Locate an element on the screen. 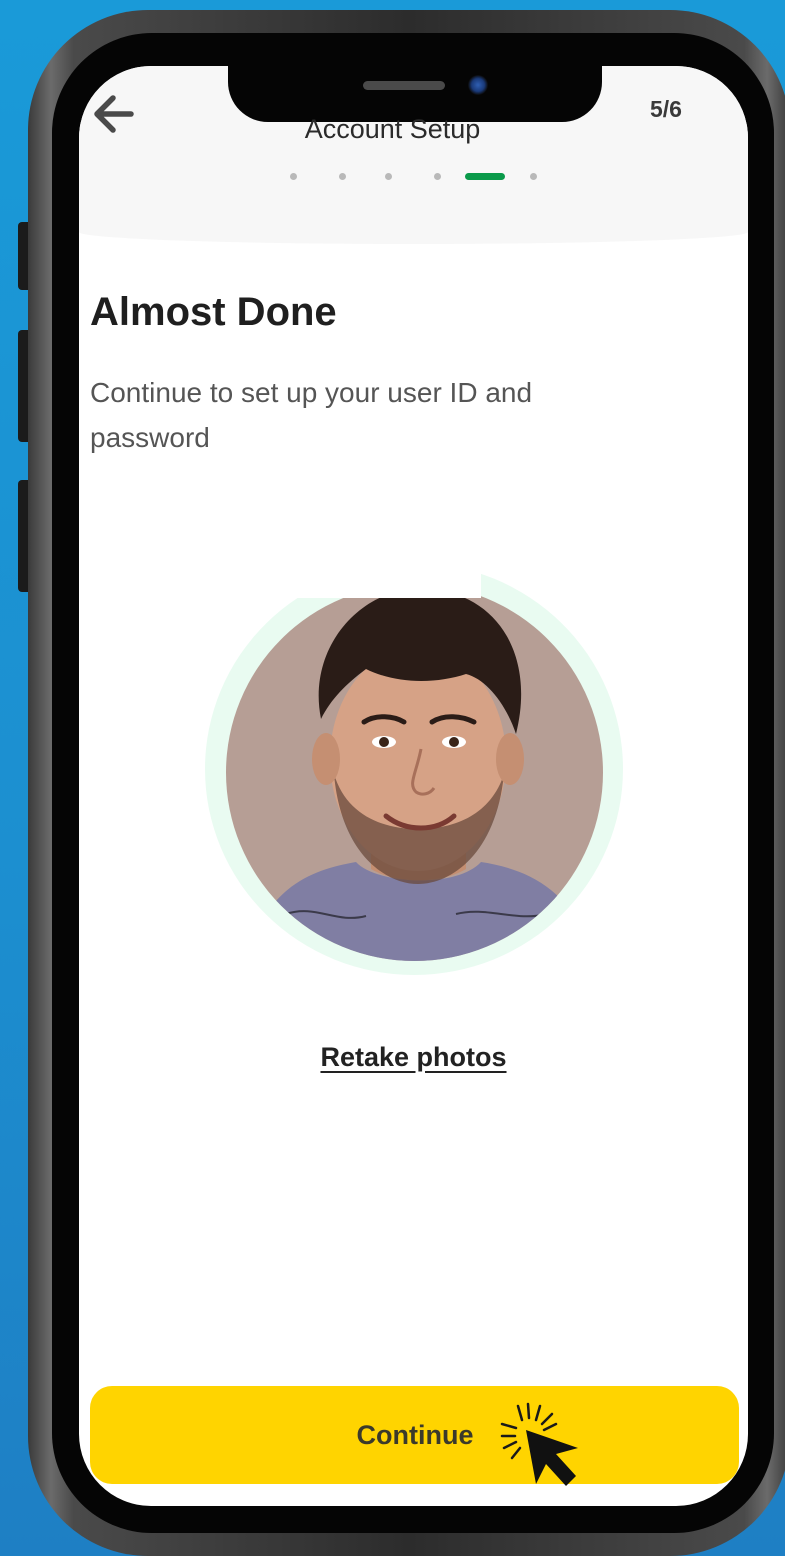 The height and width of the screenshot is (1556, 785). speaker-grille is located at coordinates (404, 85).